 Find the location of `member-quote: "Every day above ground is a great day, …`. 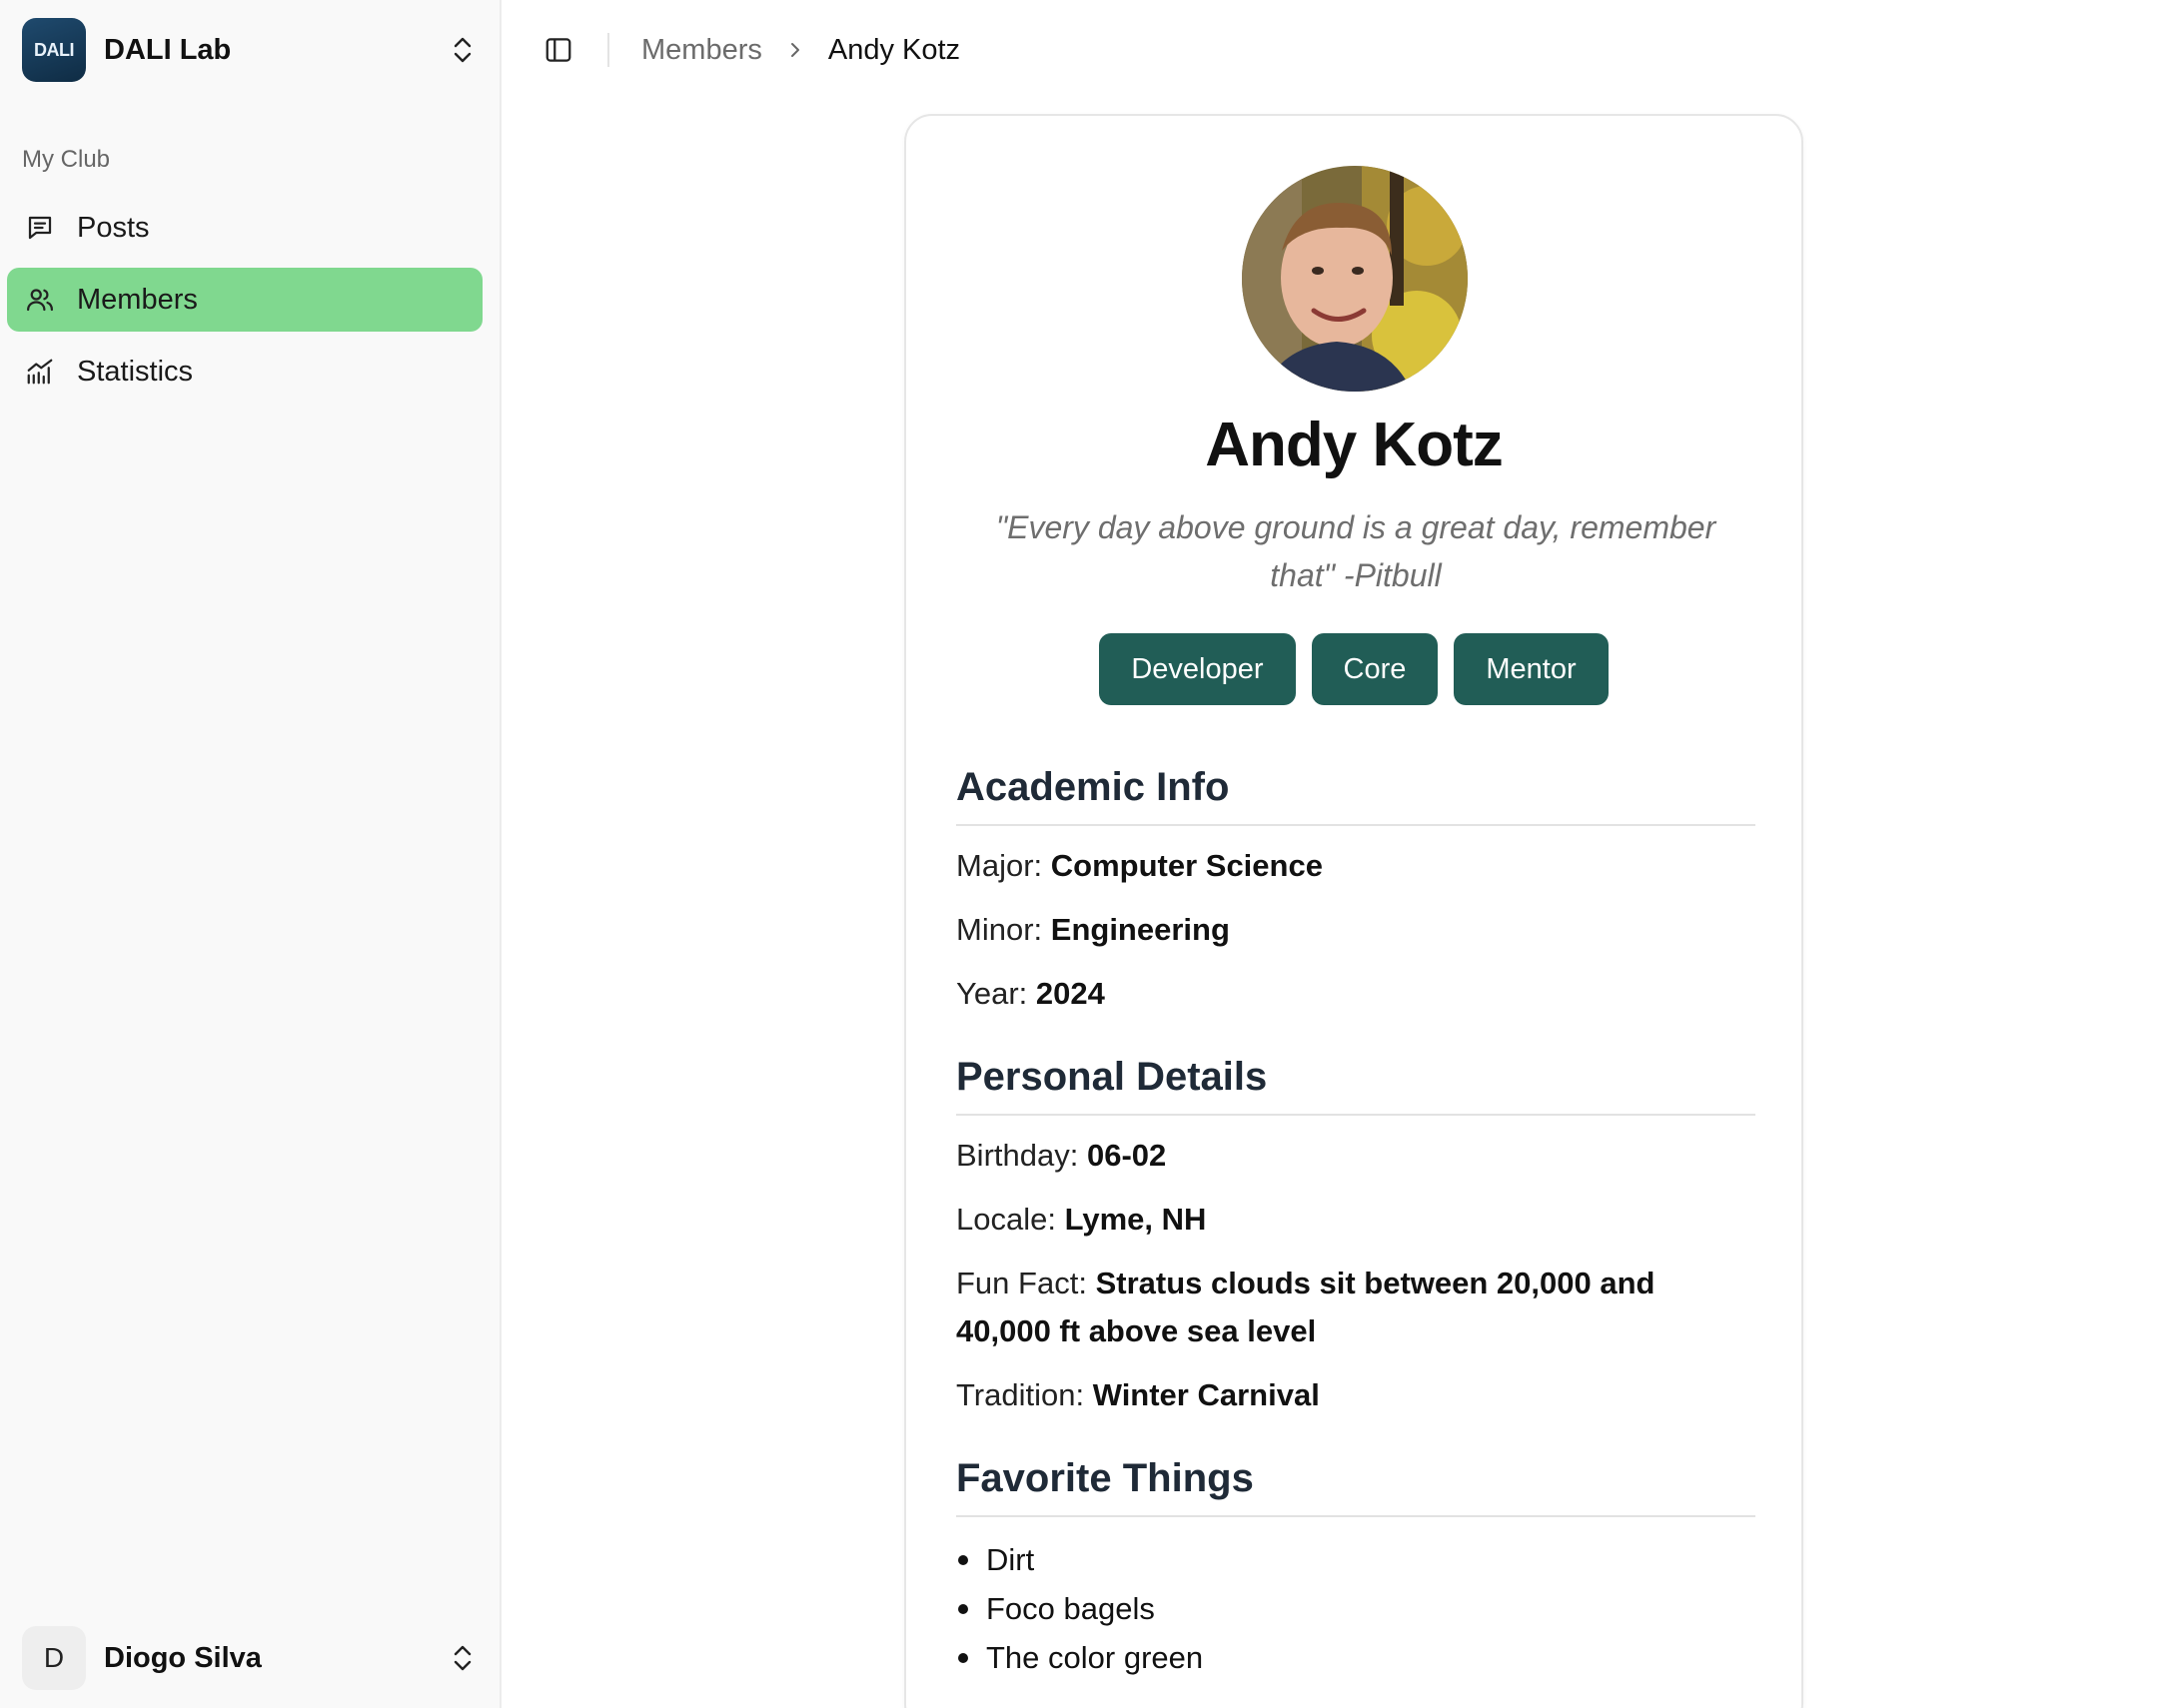

member-quote: "Every day above ground is a great day, … is located at coordinates (1356, 551).